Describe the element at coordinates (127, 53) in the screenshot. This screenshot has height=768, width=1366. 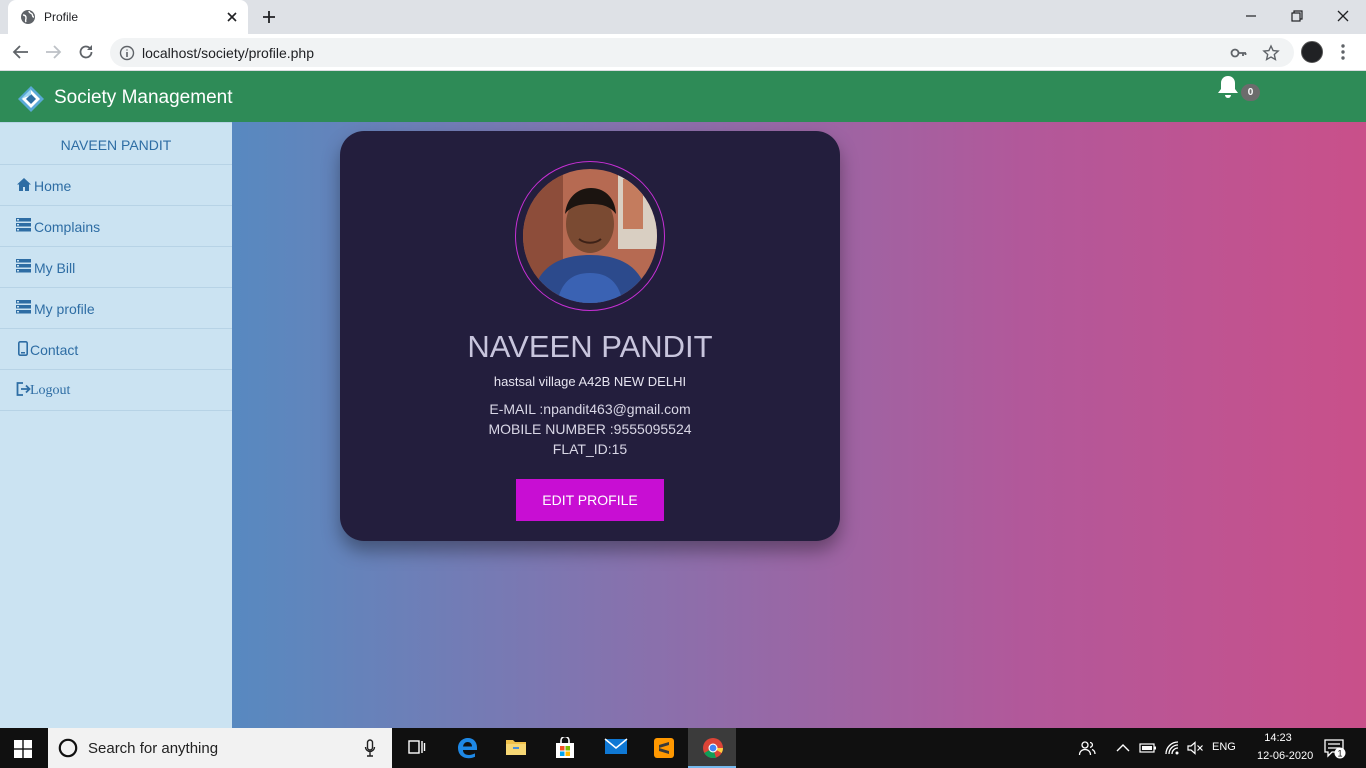
I see `info-icon` at that location.